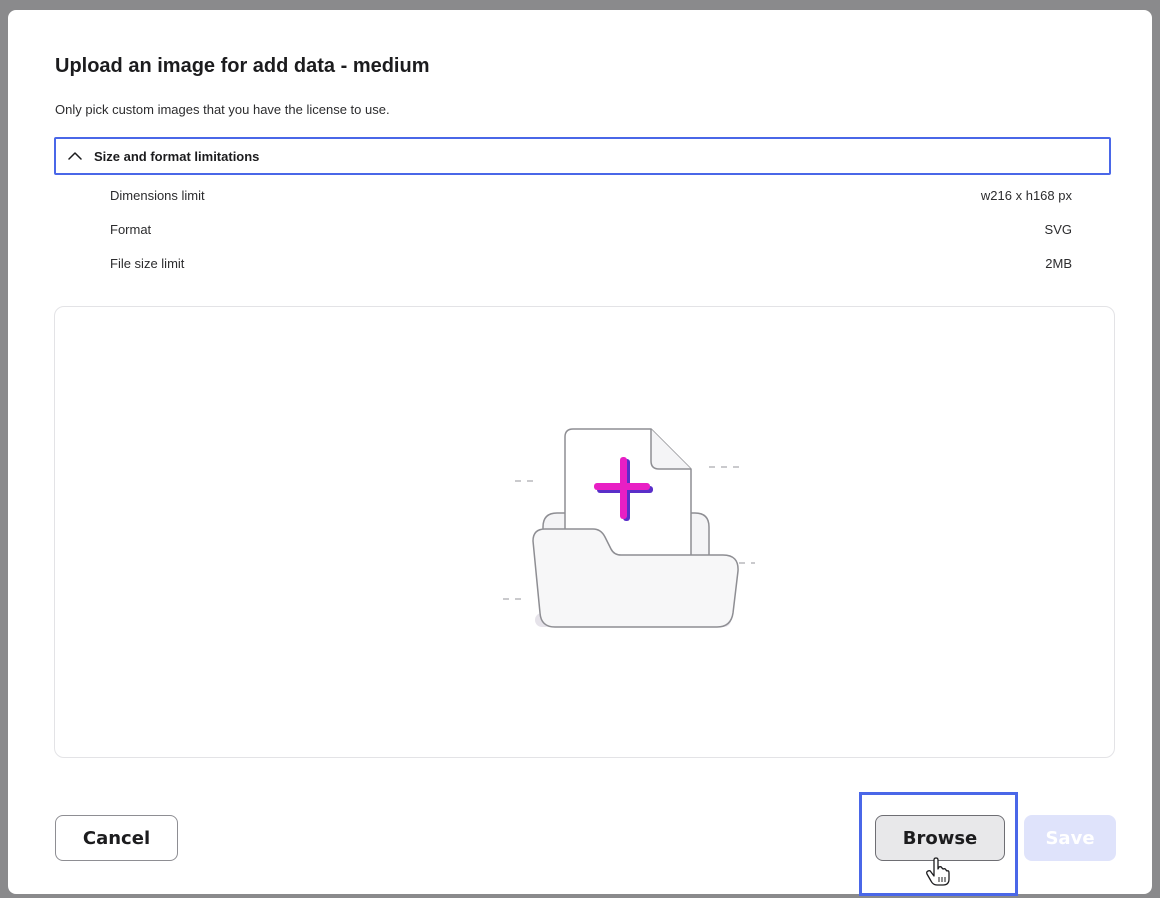 The height and width of the screenshot is (898, 1160). I want to click on hand-pointer-cursor-icon, so click(938, 871).